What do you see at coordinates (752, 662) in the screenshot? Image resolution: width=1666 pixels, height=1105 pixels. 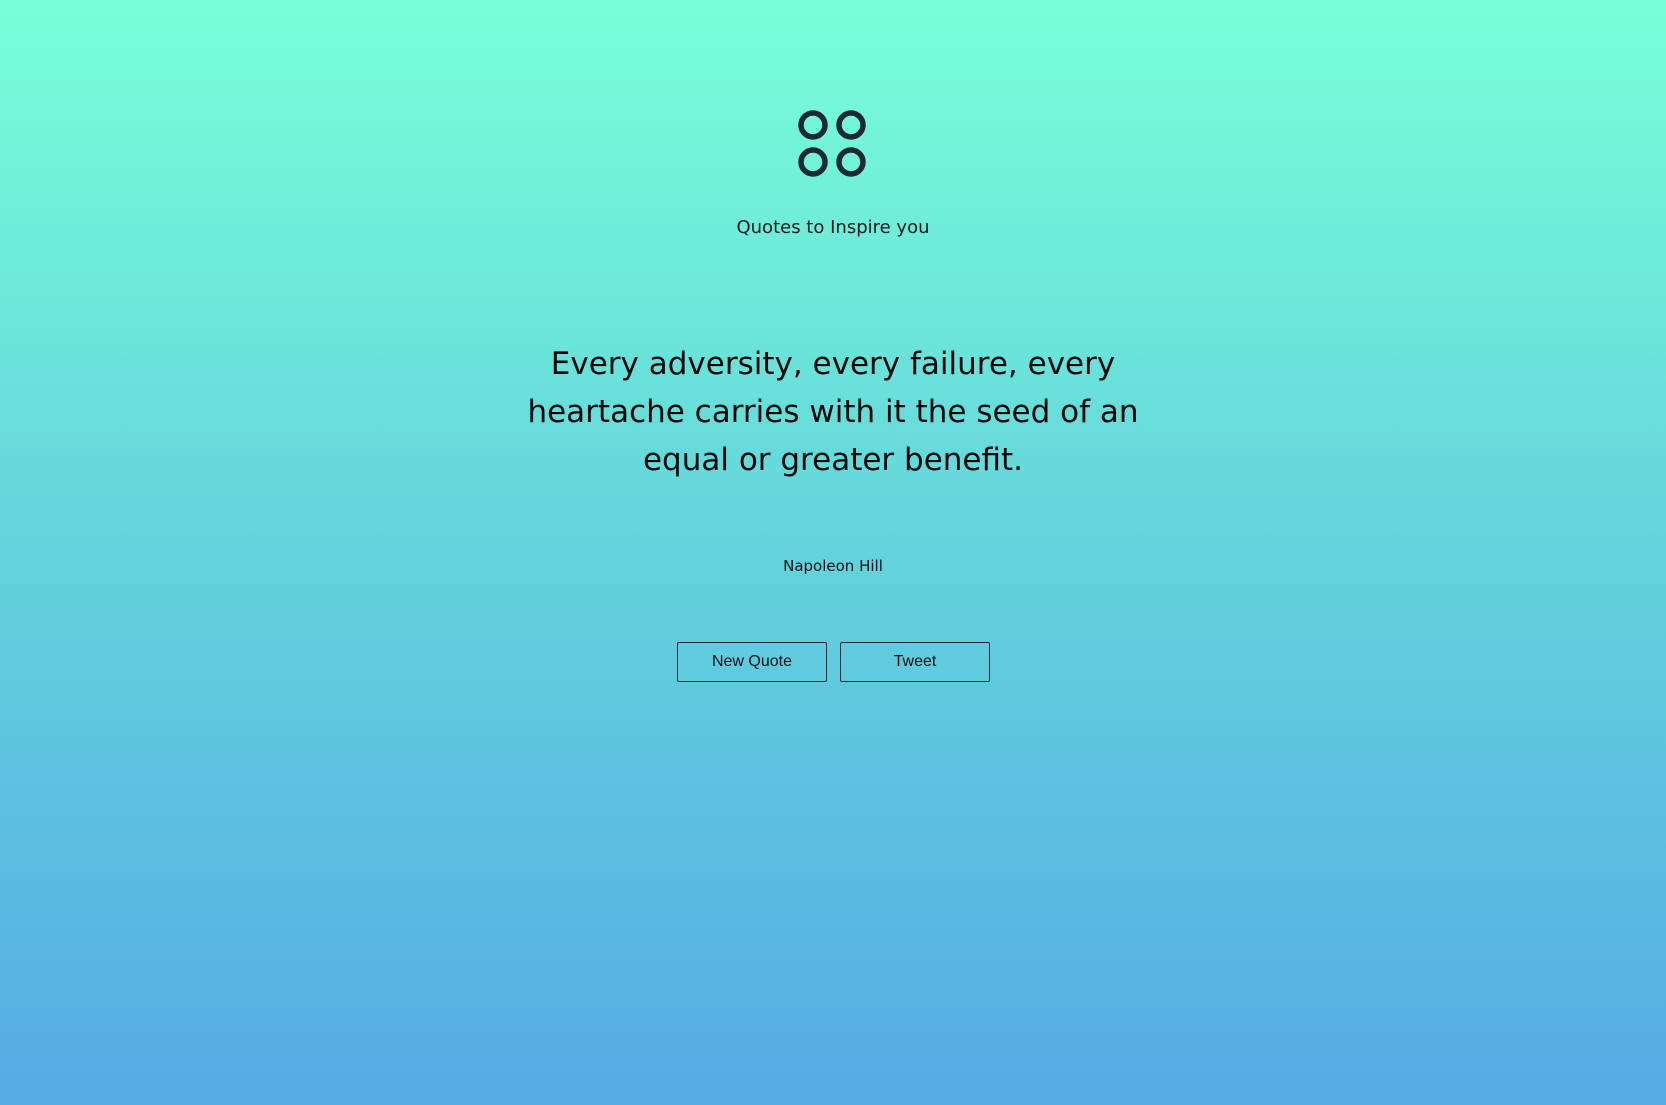 I see `new-quote-button: New Quote` at bounding box center [752, 662].